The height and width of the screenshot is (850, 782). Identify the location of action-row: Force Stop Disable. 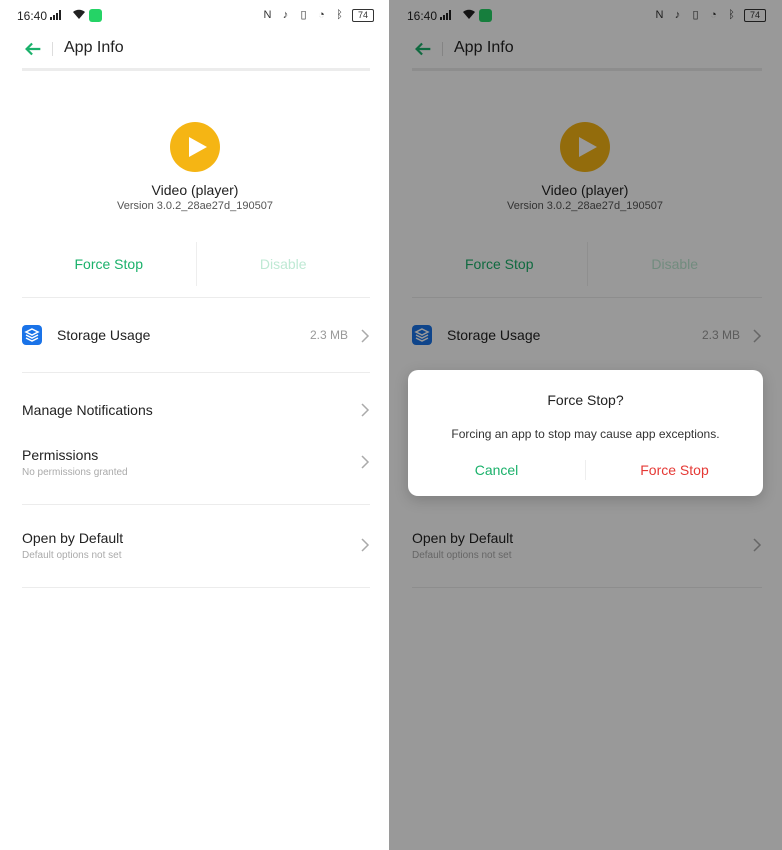
(196, 264).